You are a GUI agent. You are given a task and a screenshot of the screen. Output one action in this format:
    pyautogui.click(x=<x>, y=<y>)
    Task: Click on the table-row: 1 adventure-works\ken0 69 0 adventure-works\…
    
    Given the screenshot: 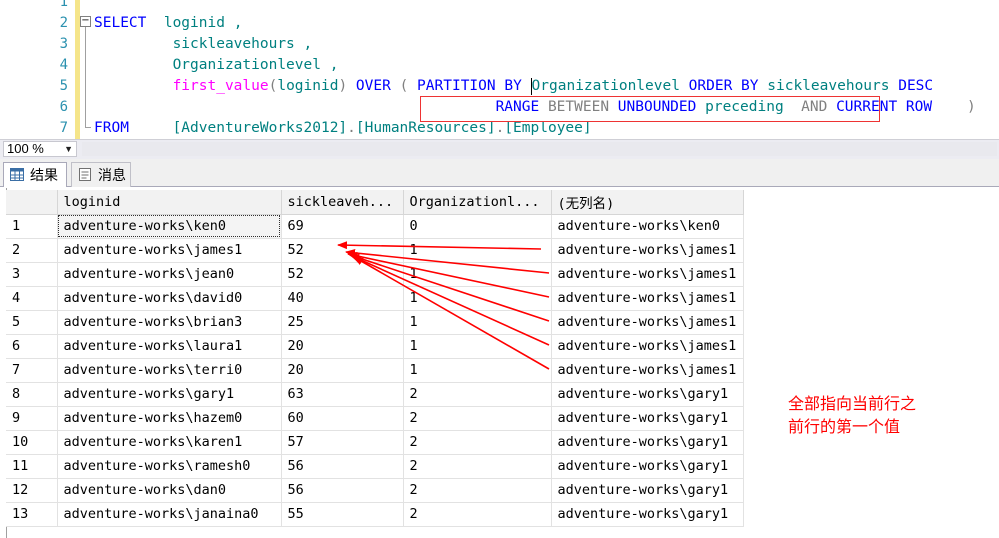 What is the action you would take?
    pyautogui.click(x=375, y=226)
    